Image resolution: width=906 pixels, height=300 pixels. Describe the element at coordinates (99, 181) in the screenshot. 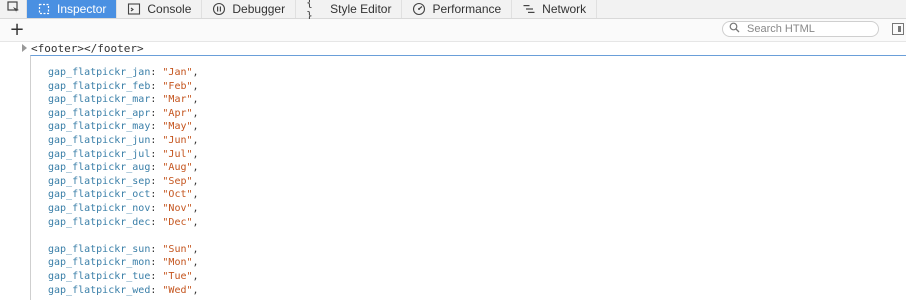

I see `code-key: gap_flatpickr_sep` at that location.